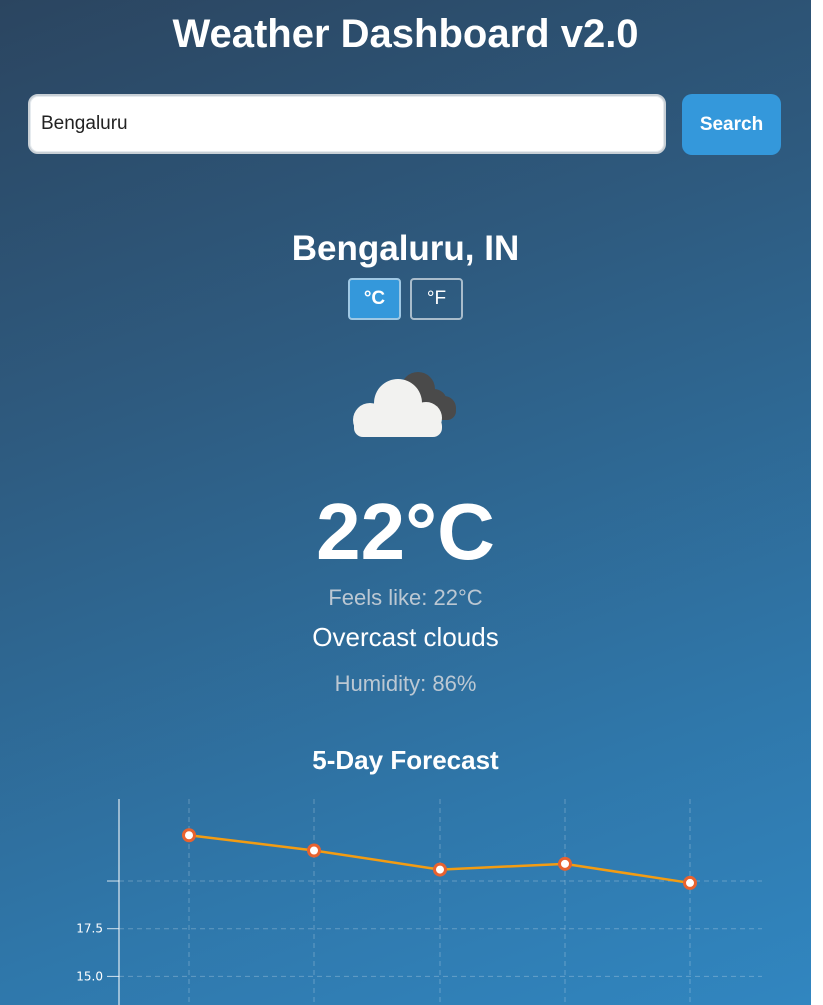 The height and width of the screenshot is (1005, 823). What do you see at coordinates (89, 929) in the screenshot?
I see `y-tick-label: 17.5` at bounding box center [89, 929].